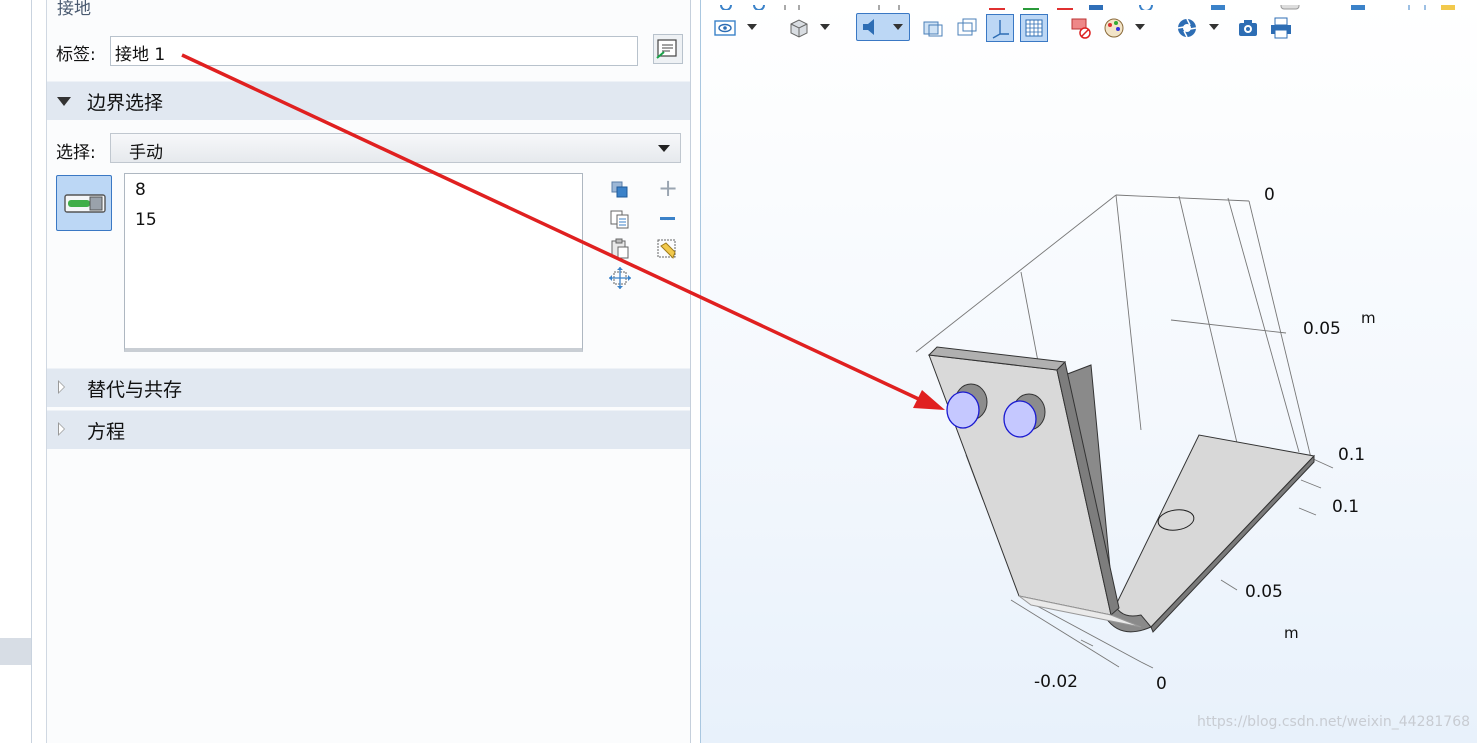 The height and width of the screenshot is (743, 1477). I want to click on bracket-base-plate, so click(1213, 533).